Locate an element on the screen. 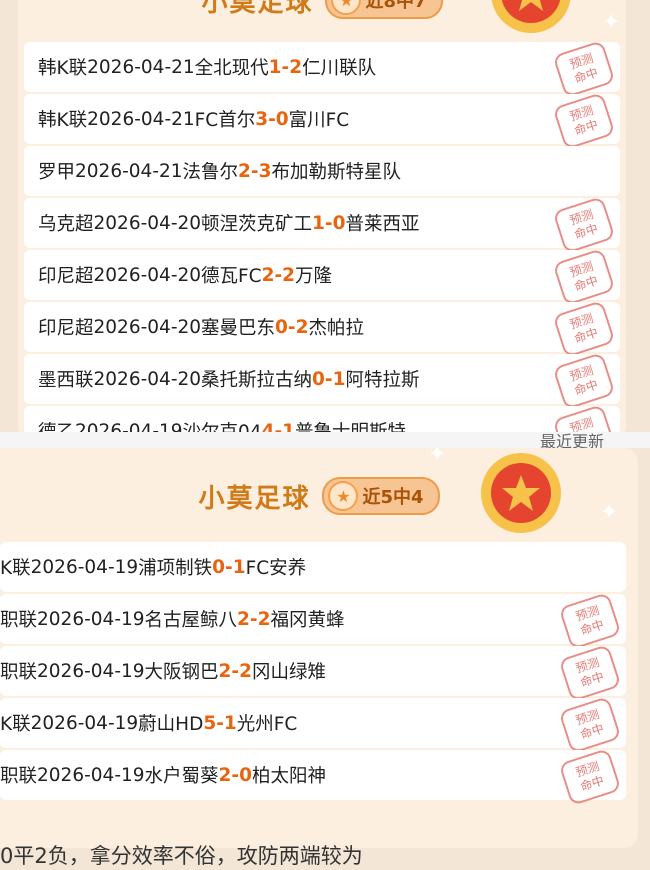  match-row: K联 2026-04-19 蔚山HD 5 - 1 光州FC 预测 命中 is located at coordinates (313, 725).